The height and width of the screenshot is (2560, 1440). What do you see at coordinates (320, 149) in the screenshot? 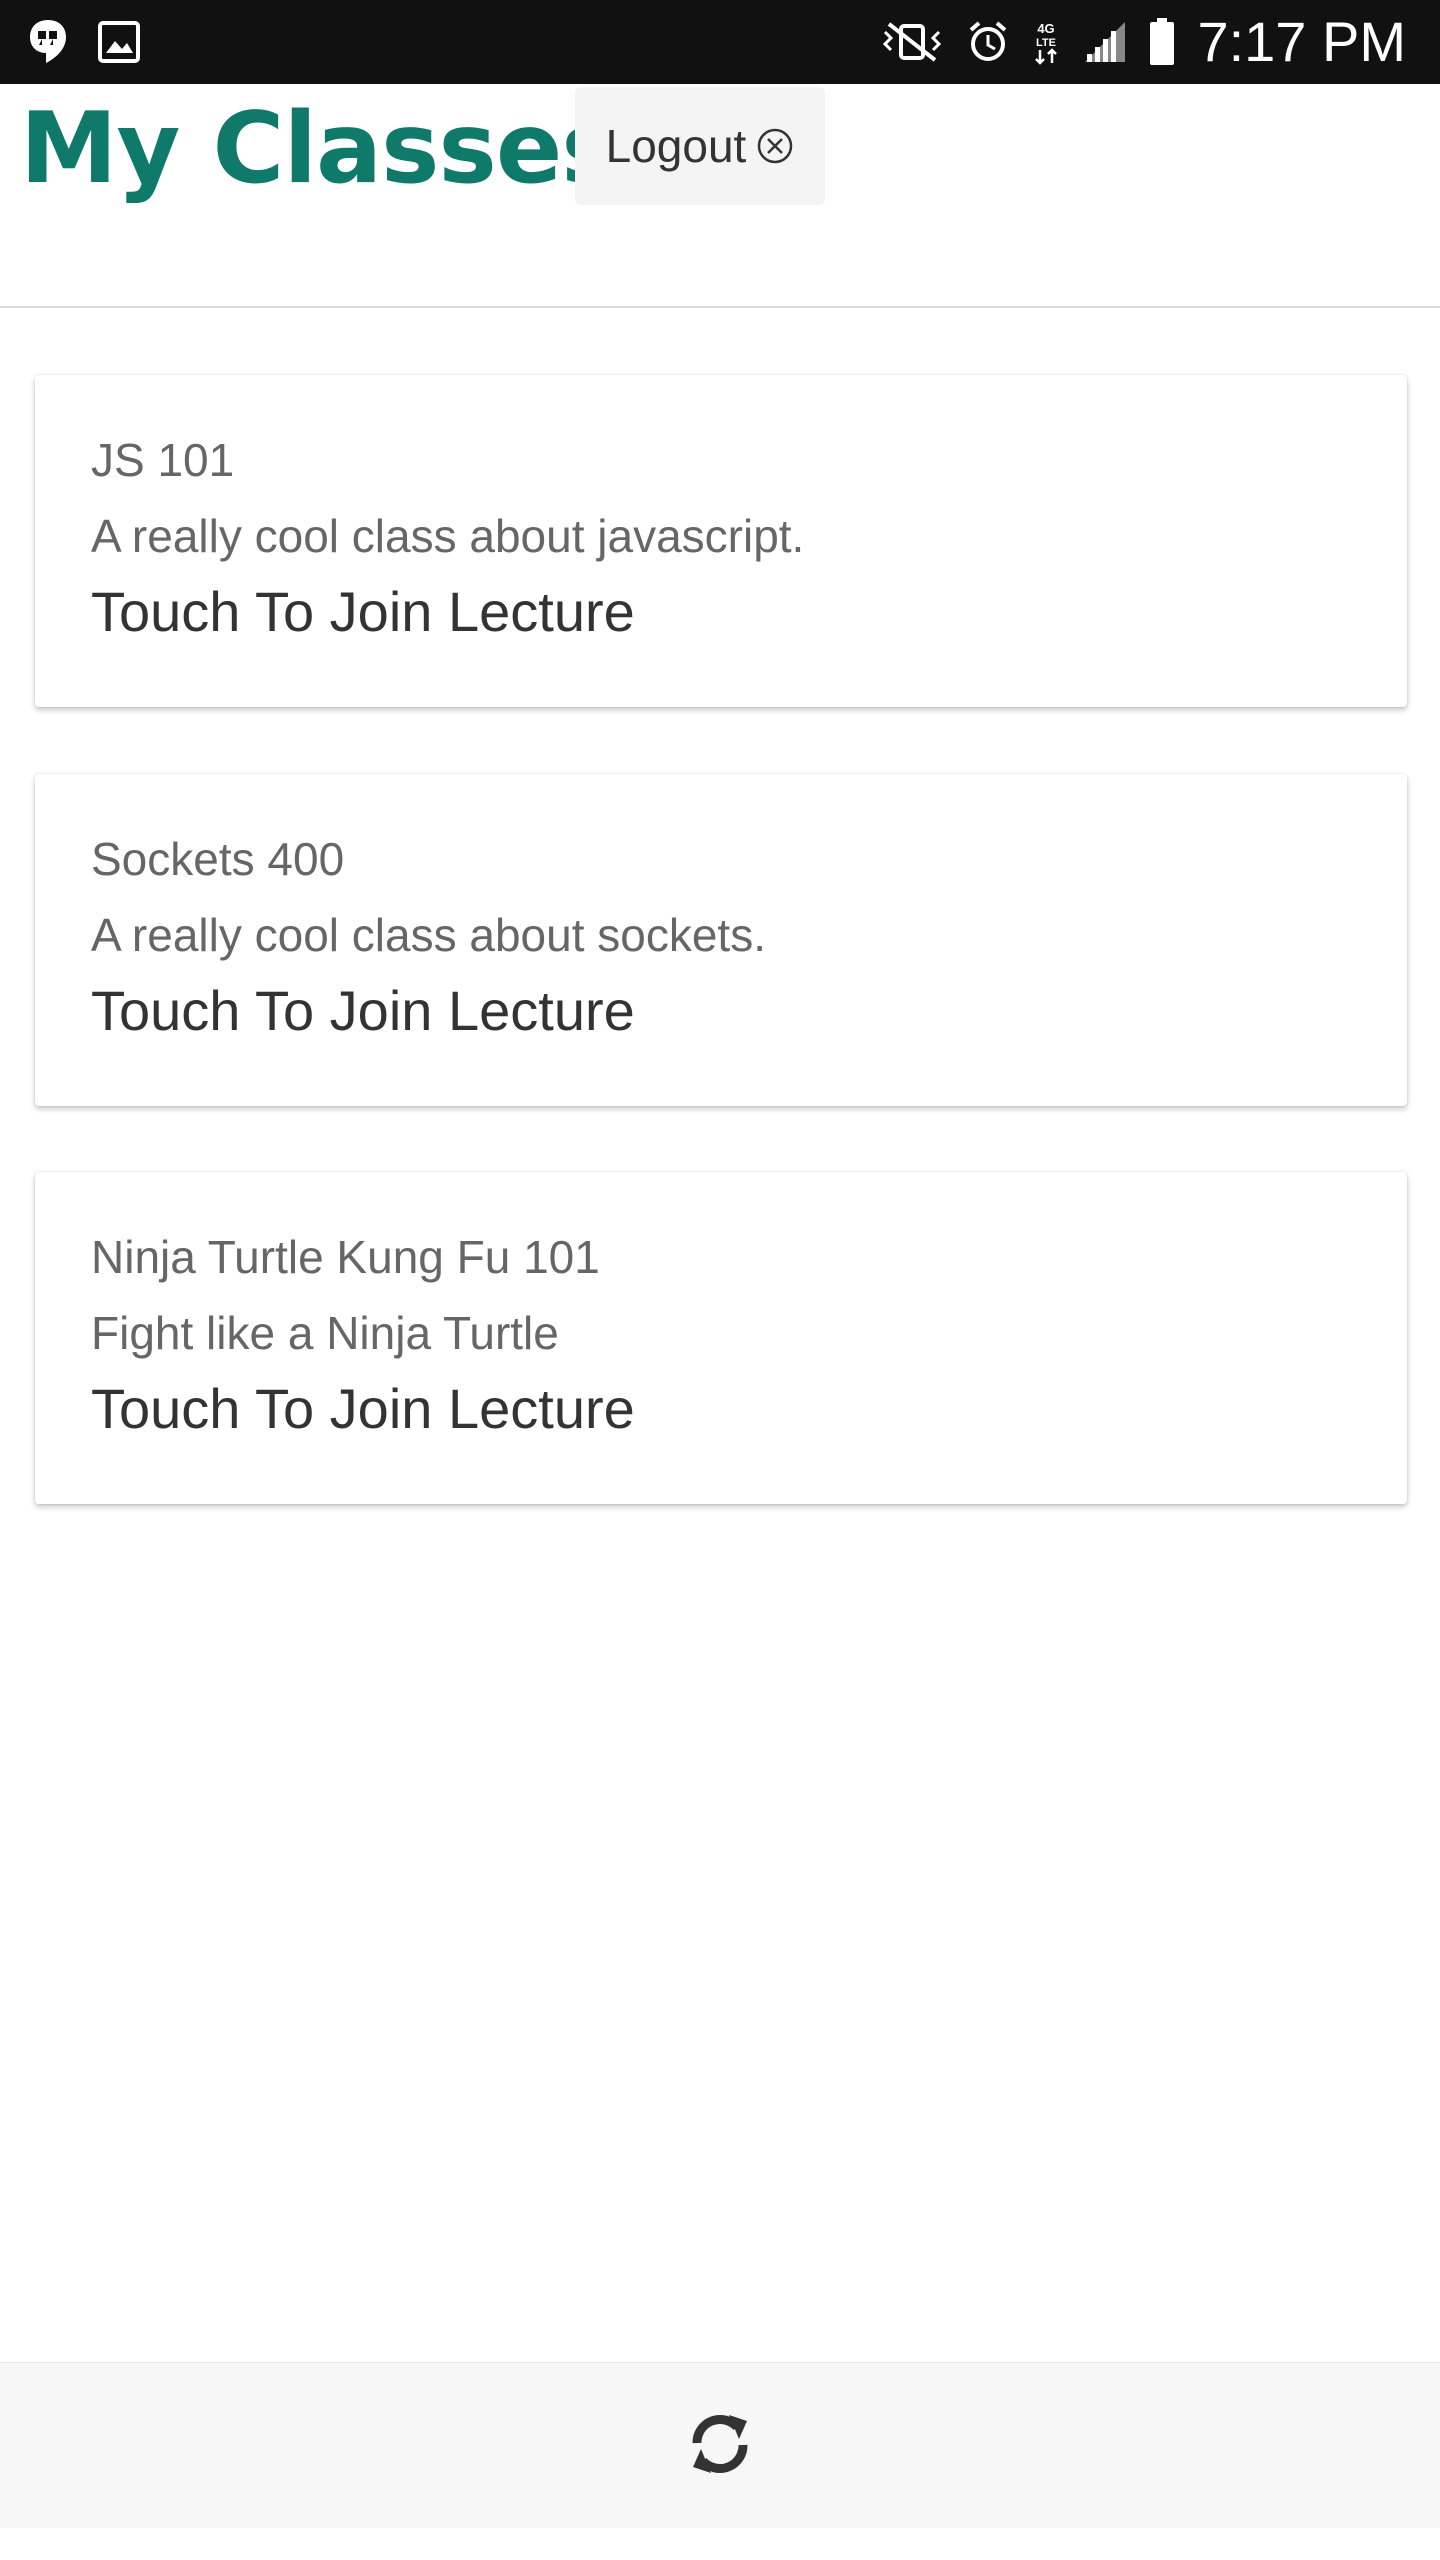
I see `page-title: My Classes` at bounding box center [320, 149].